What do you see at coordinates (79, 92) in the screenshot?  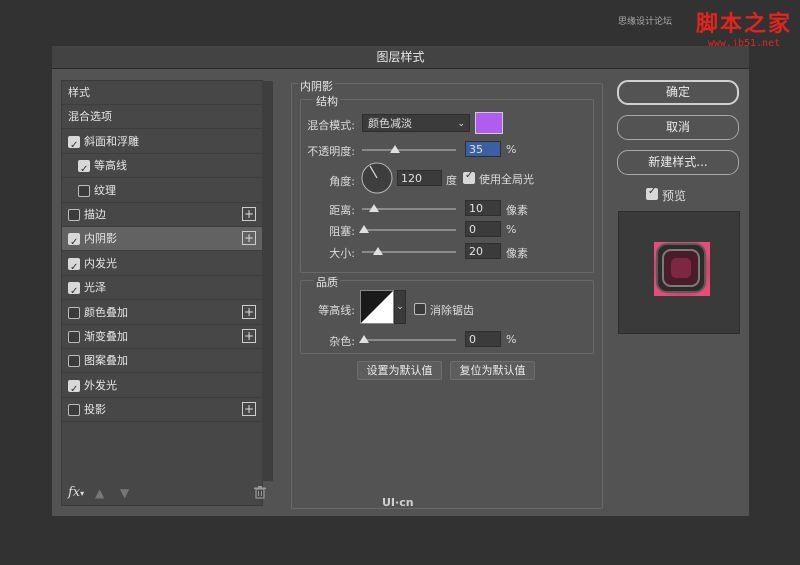 I see `style-list-label: 样式` at bounding box center [79, 92].